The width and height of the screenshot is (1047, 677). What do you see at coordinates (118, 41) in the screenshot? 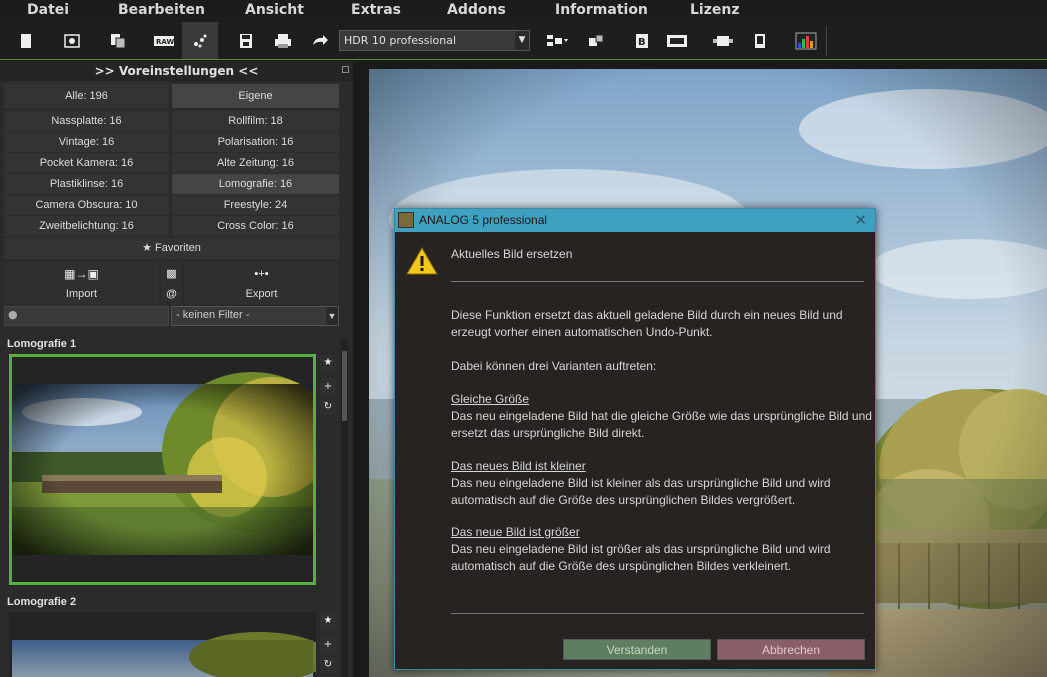
I see `copy-icon` at bounding box center [118, 41].